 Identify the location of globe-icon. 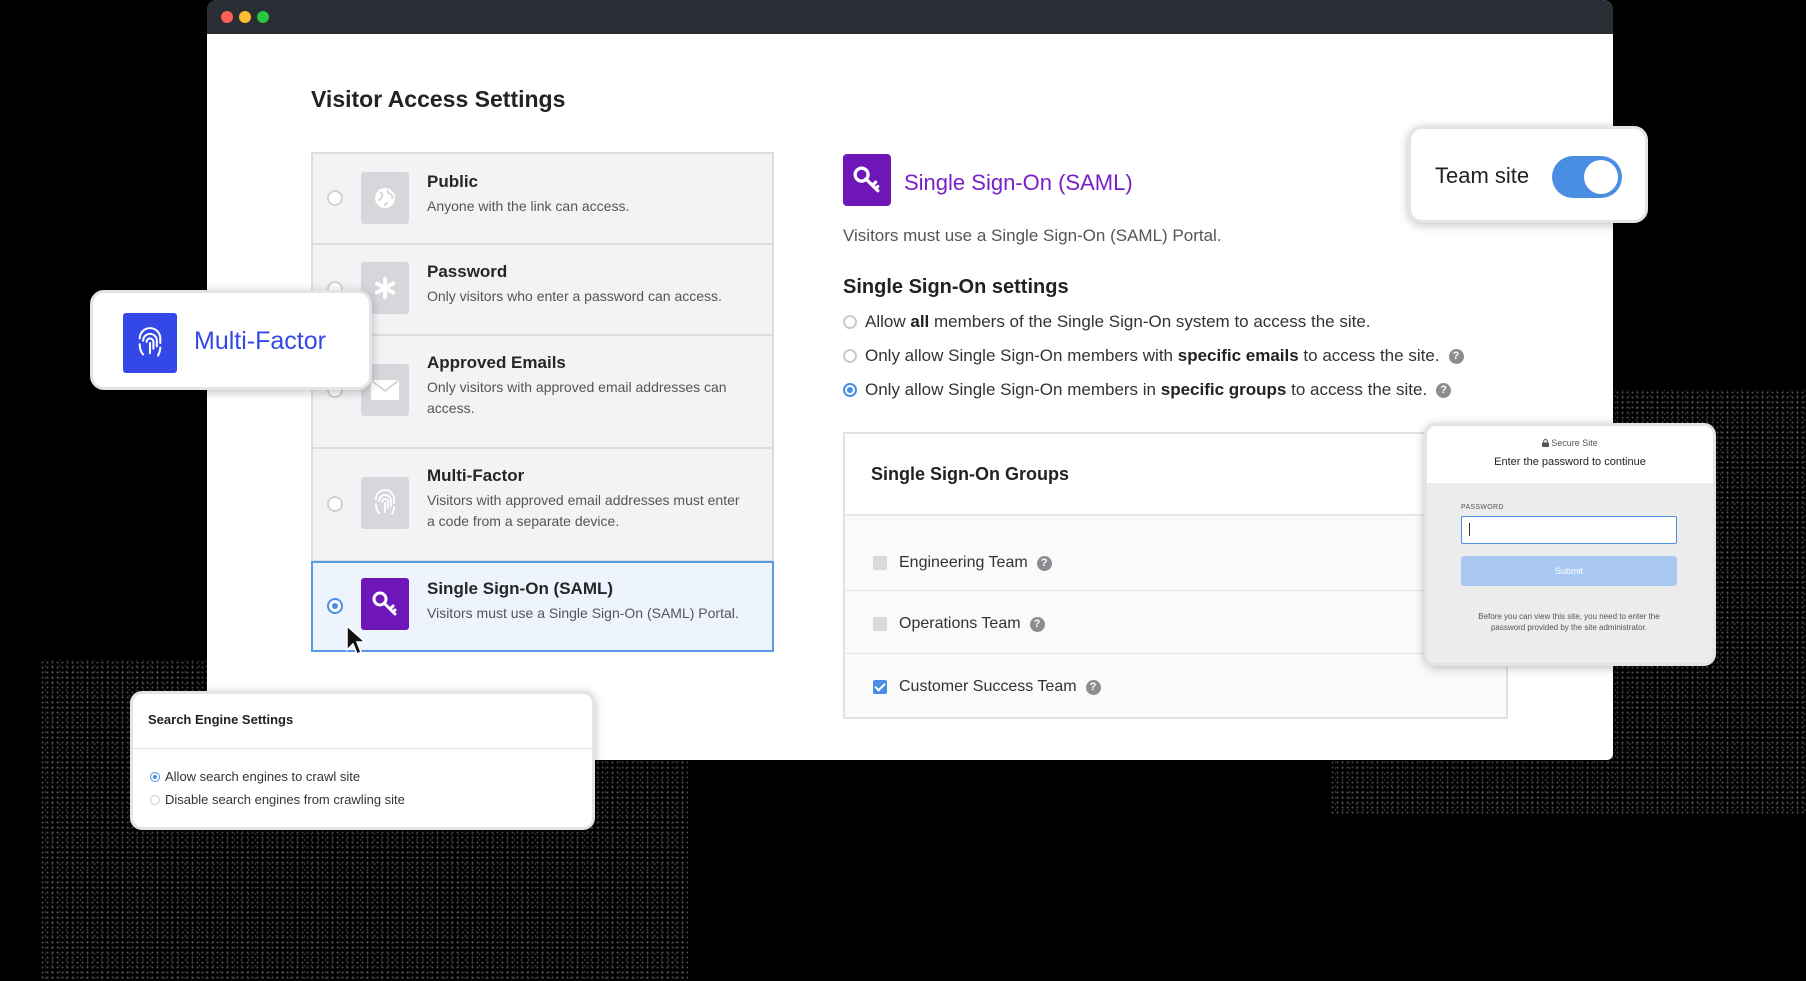
(385, 198).